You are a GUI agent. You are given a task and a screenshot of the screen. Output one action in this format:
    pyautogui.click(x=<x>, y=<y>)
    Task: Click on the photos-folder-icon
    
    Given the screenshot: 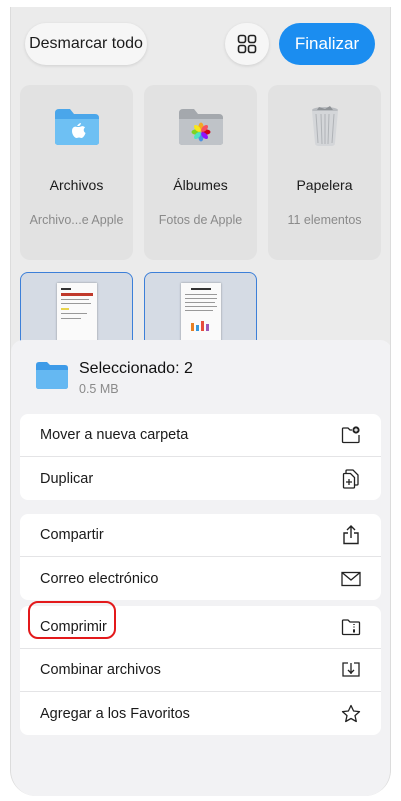 What is the action you would take?
    pyautogui.click(x=201, y=126)
    